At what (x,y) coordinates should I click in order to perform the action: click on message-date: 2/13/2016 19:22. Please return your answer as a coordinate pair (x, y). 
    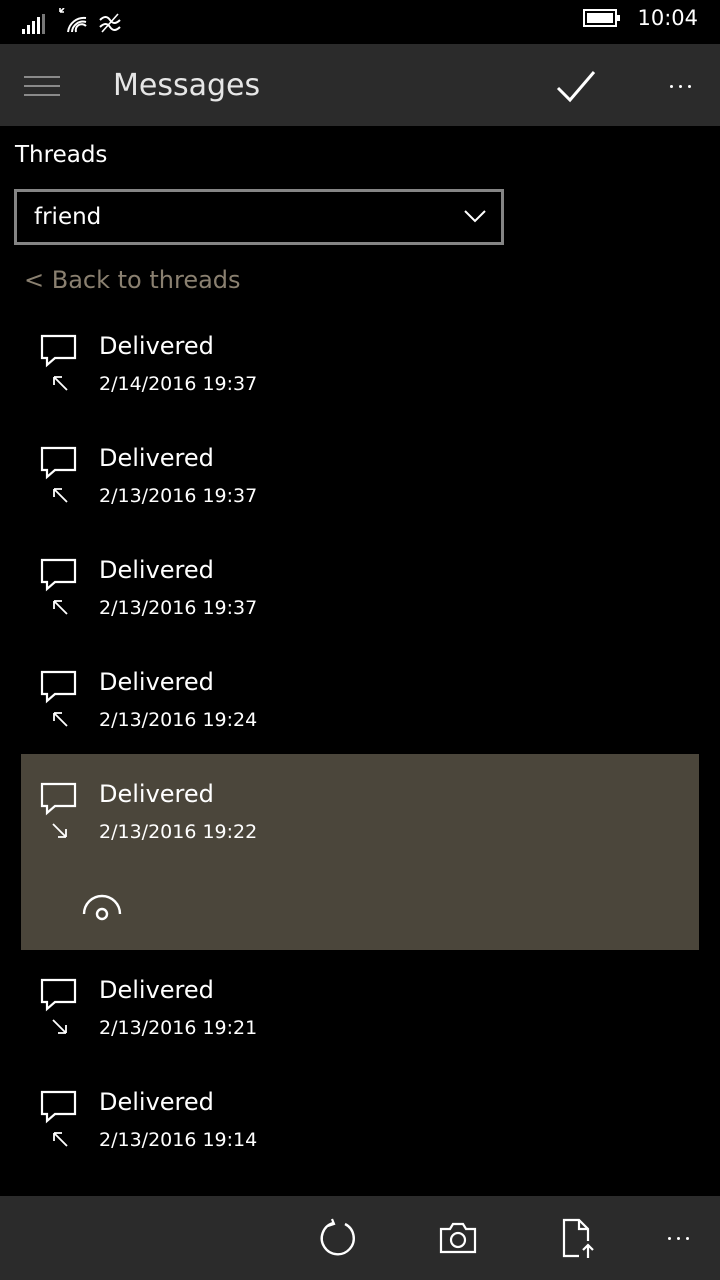
    Looking at the image, I should click on (178, 832).